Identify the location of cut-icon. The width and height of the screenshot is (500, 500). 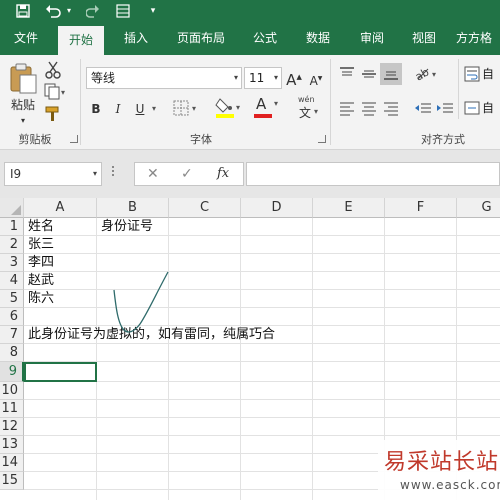
(53, 70).